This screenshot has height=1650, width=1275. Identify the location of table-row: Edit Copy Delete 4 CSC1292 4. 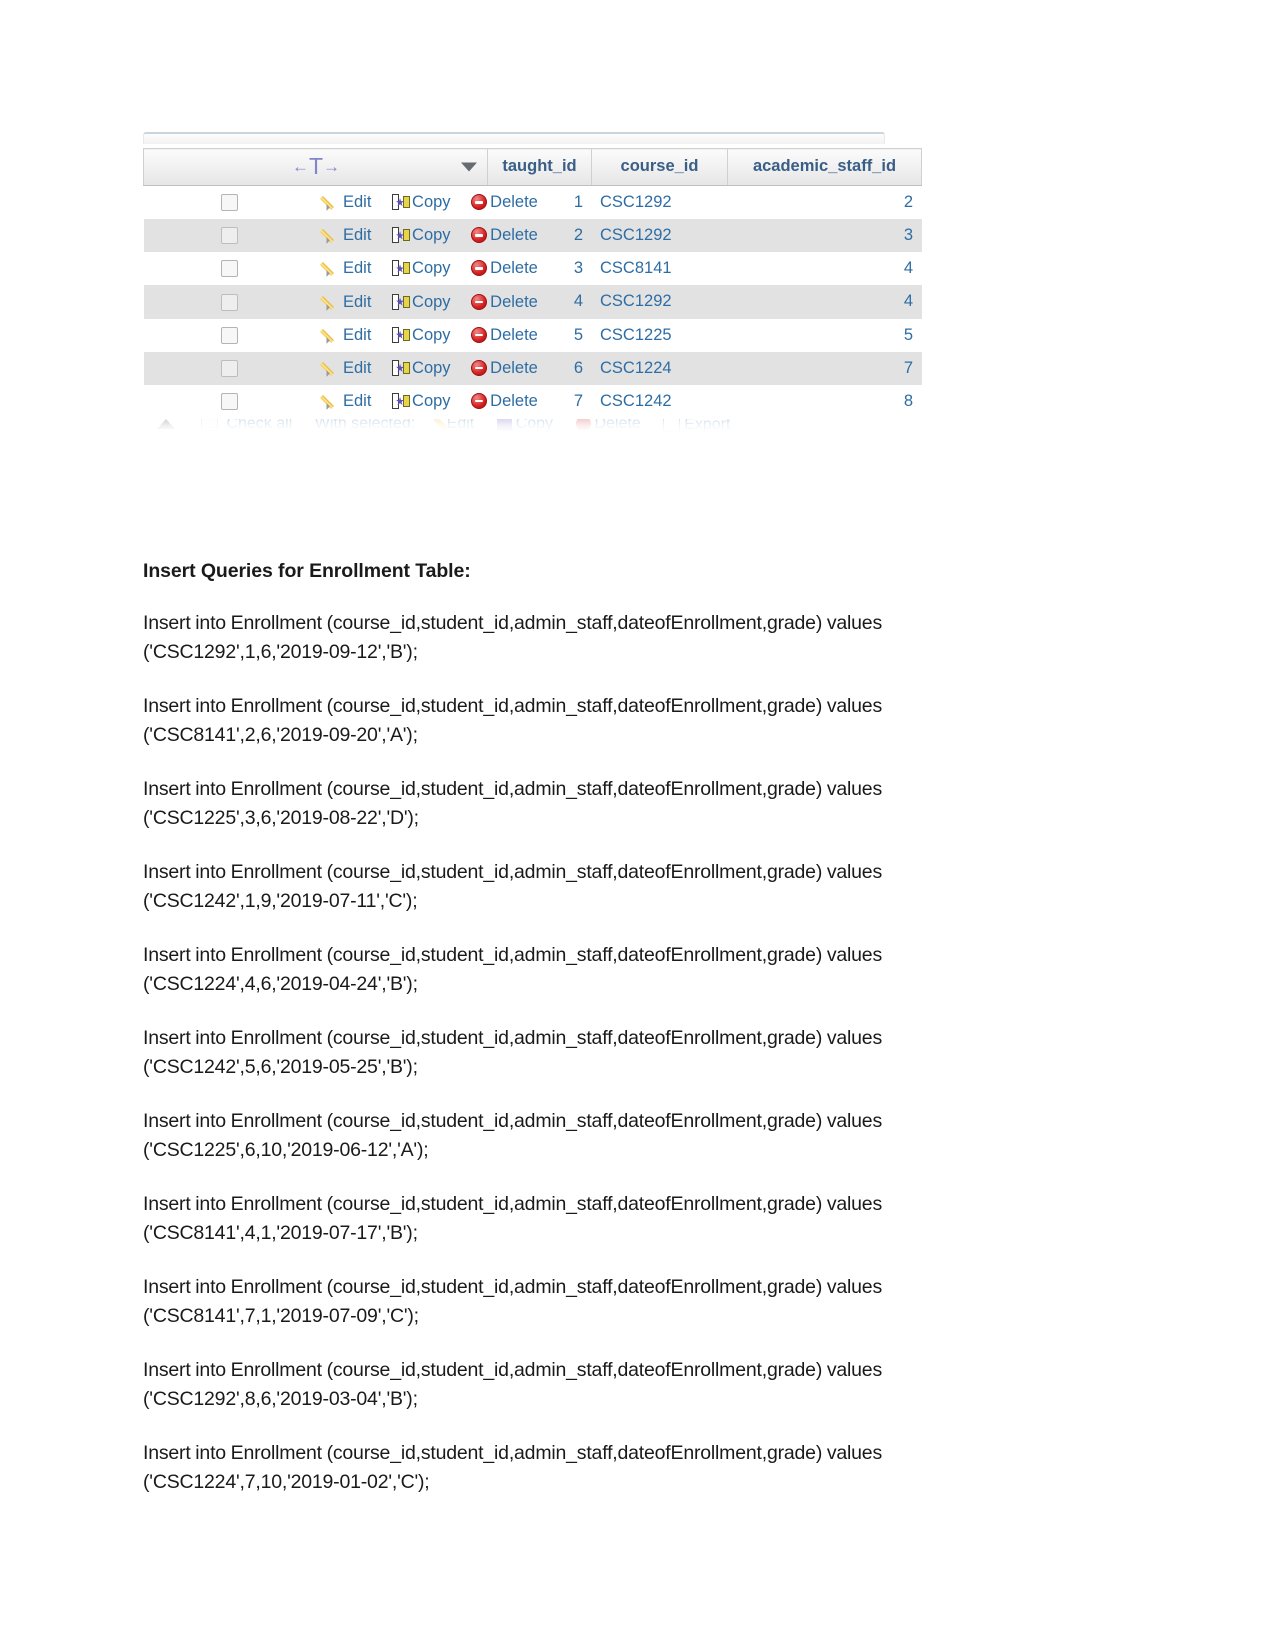
(532, 302).